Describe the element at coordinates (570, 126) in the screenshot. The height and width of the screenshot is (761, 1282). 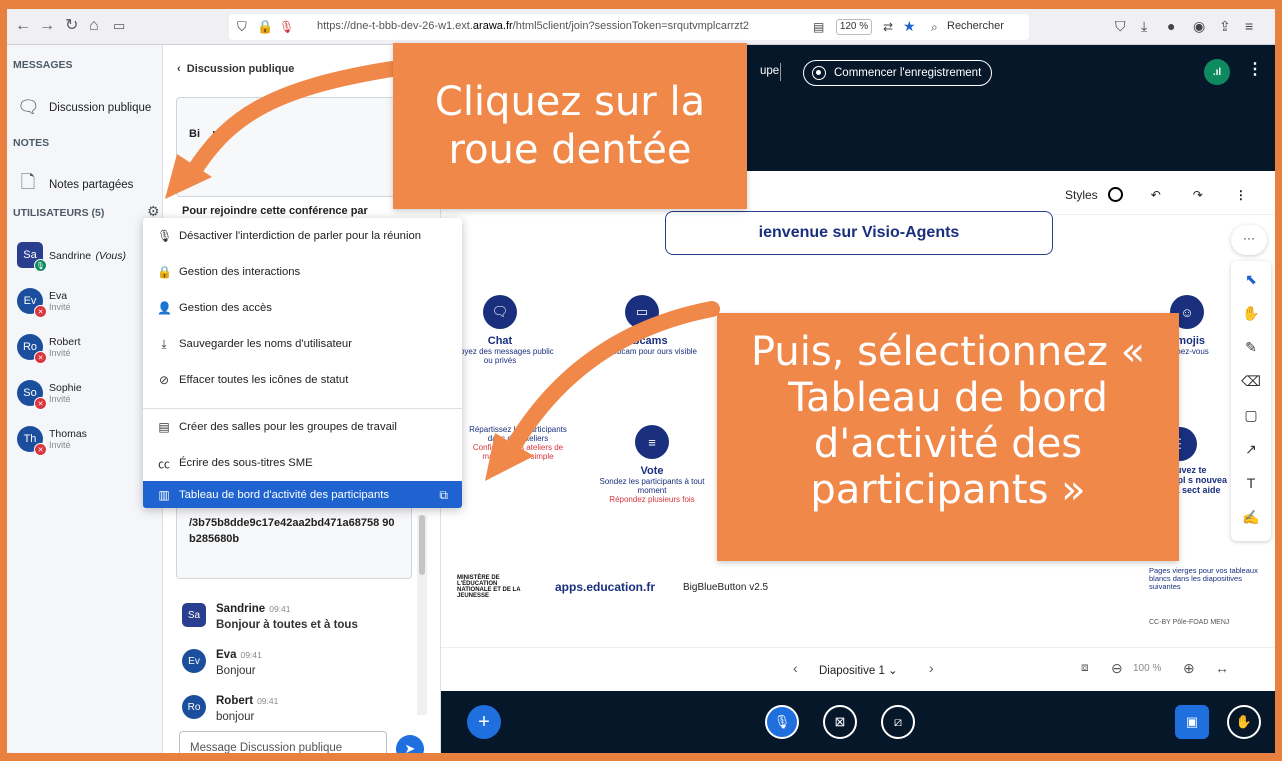
I see `callout-step-1: Cliquez sur la roue dentée` at that location.